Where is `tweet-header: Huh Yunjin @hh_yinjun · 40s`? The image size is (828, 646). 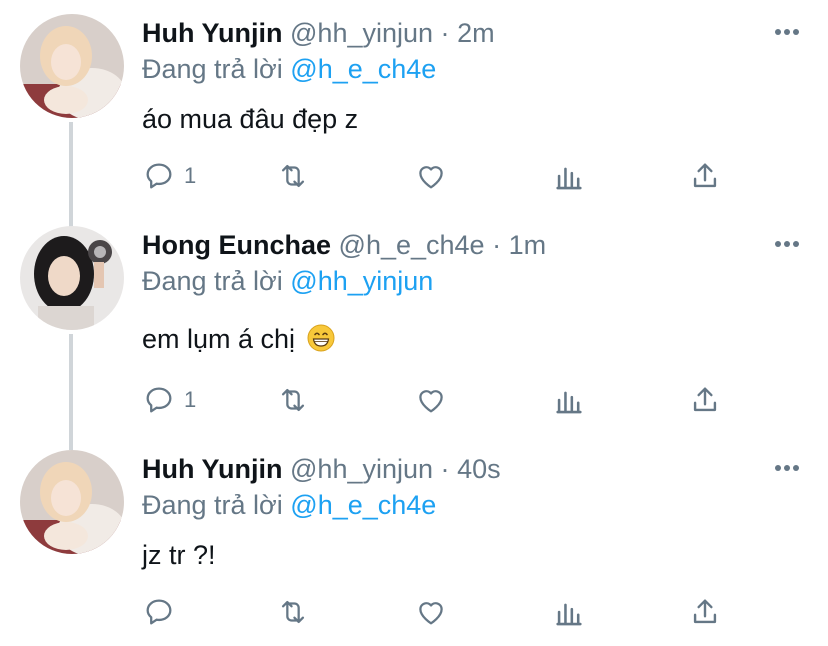 tweet-header: Huh Yunjin @hh_yinjun · 40s is located at coordinates (321, 469).